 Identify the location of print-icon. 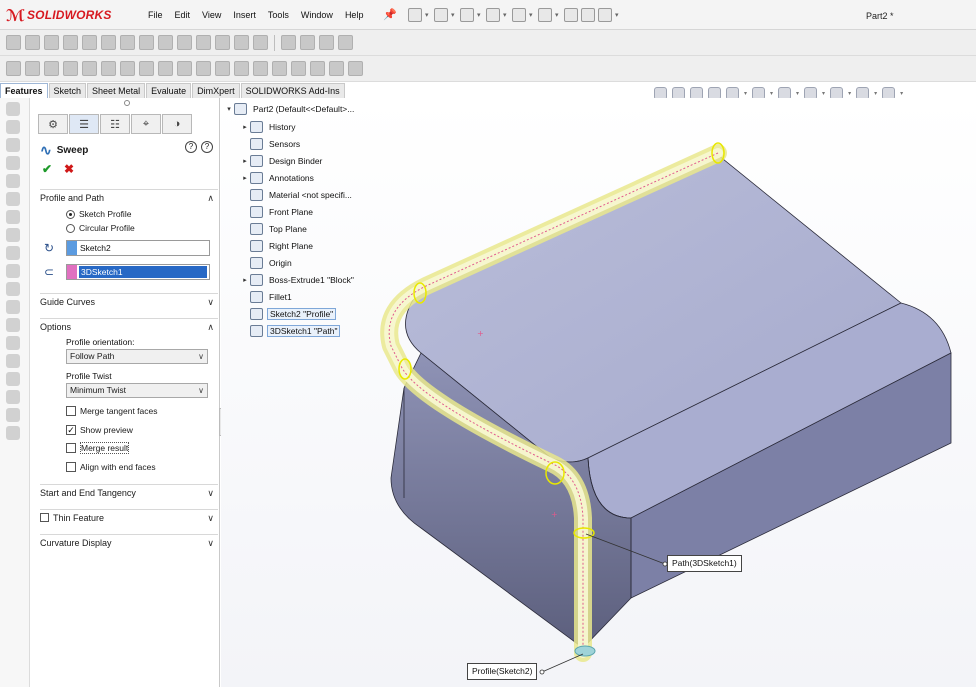
(493, 15).